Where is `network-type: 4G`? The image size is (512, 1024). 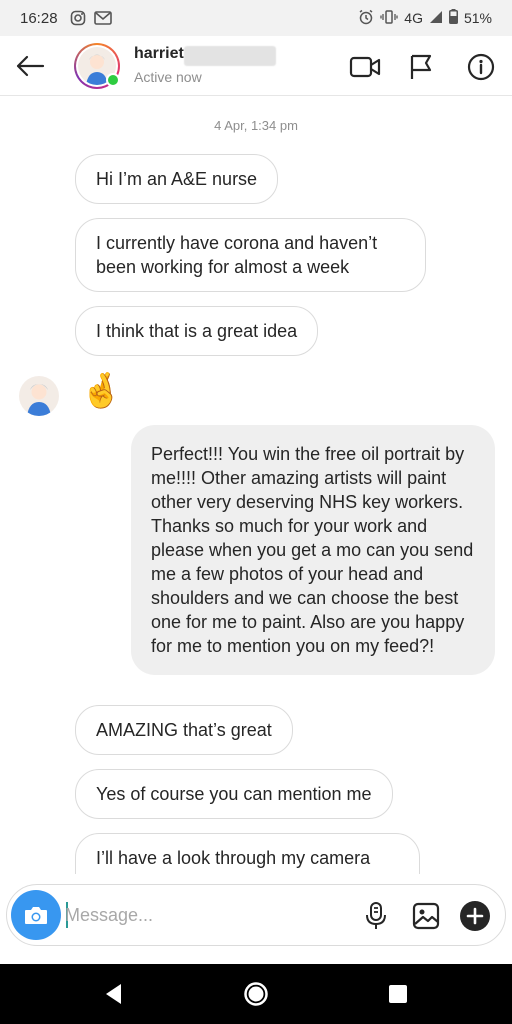 network-type: 4G is located at coordinates (413, 18).